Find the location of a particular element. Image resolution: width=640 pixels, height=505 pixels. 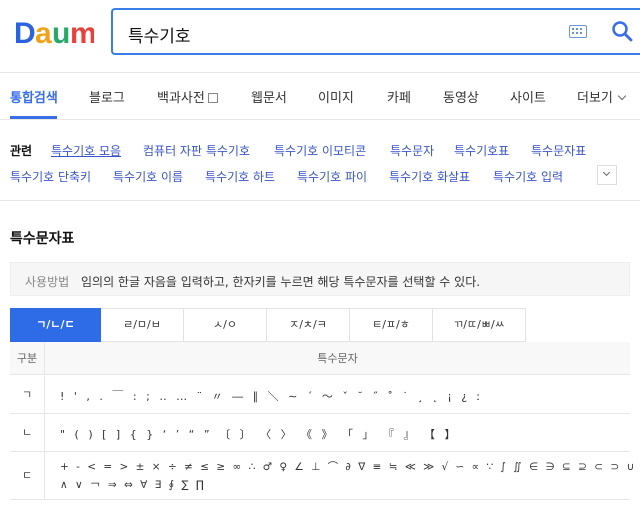

tab-images: 이미지 is located at coordinates (336, 96).